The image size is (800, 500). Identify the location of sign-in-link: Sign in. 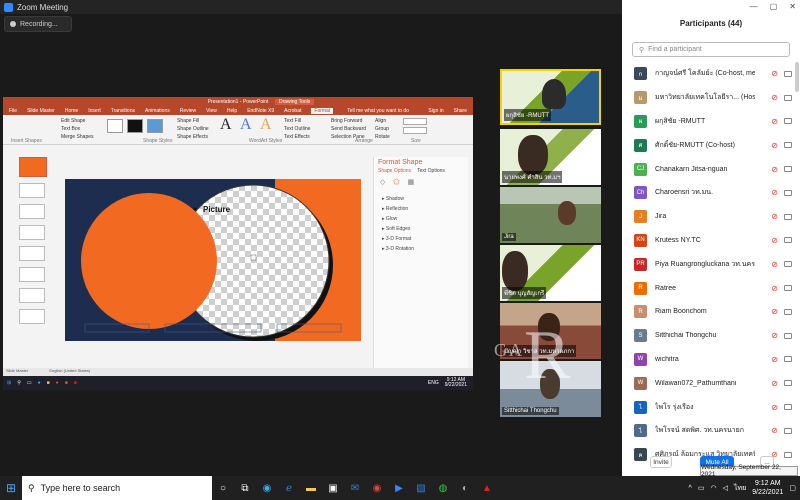
(435, 111).